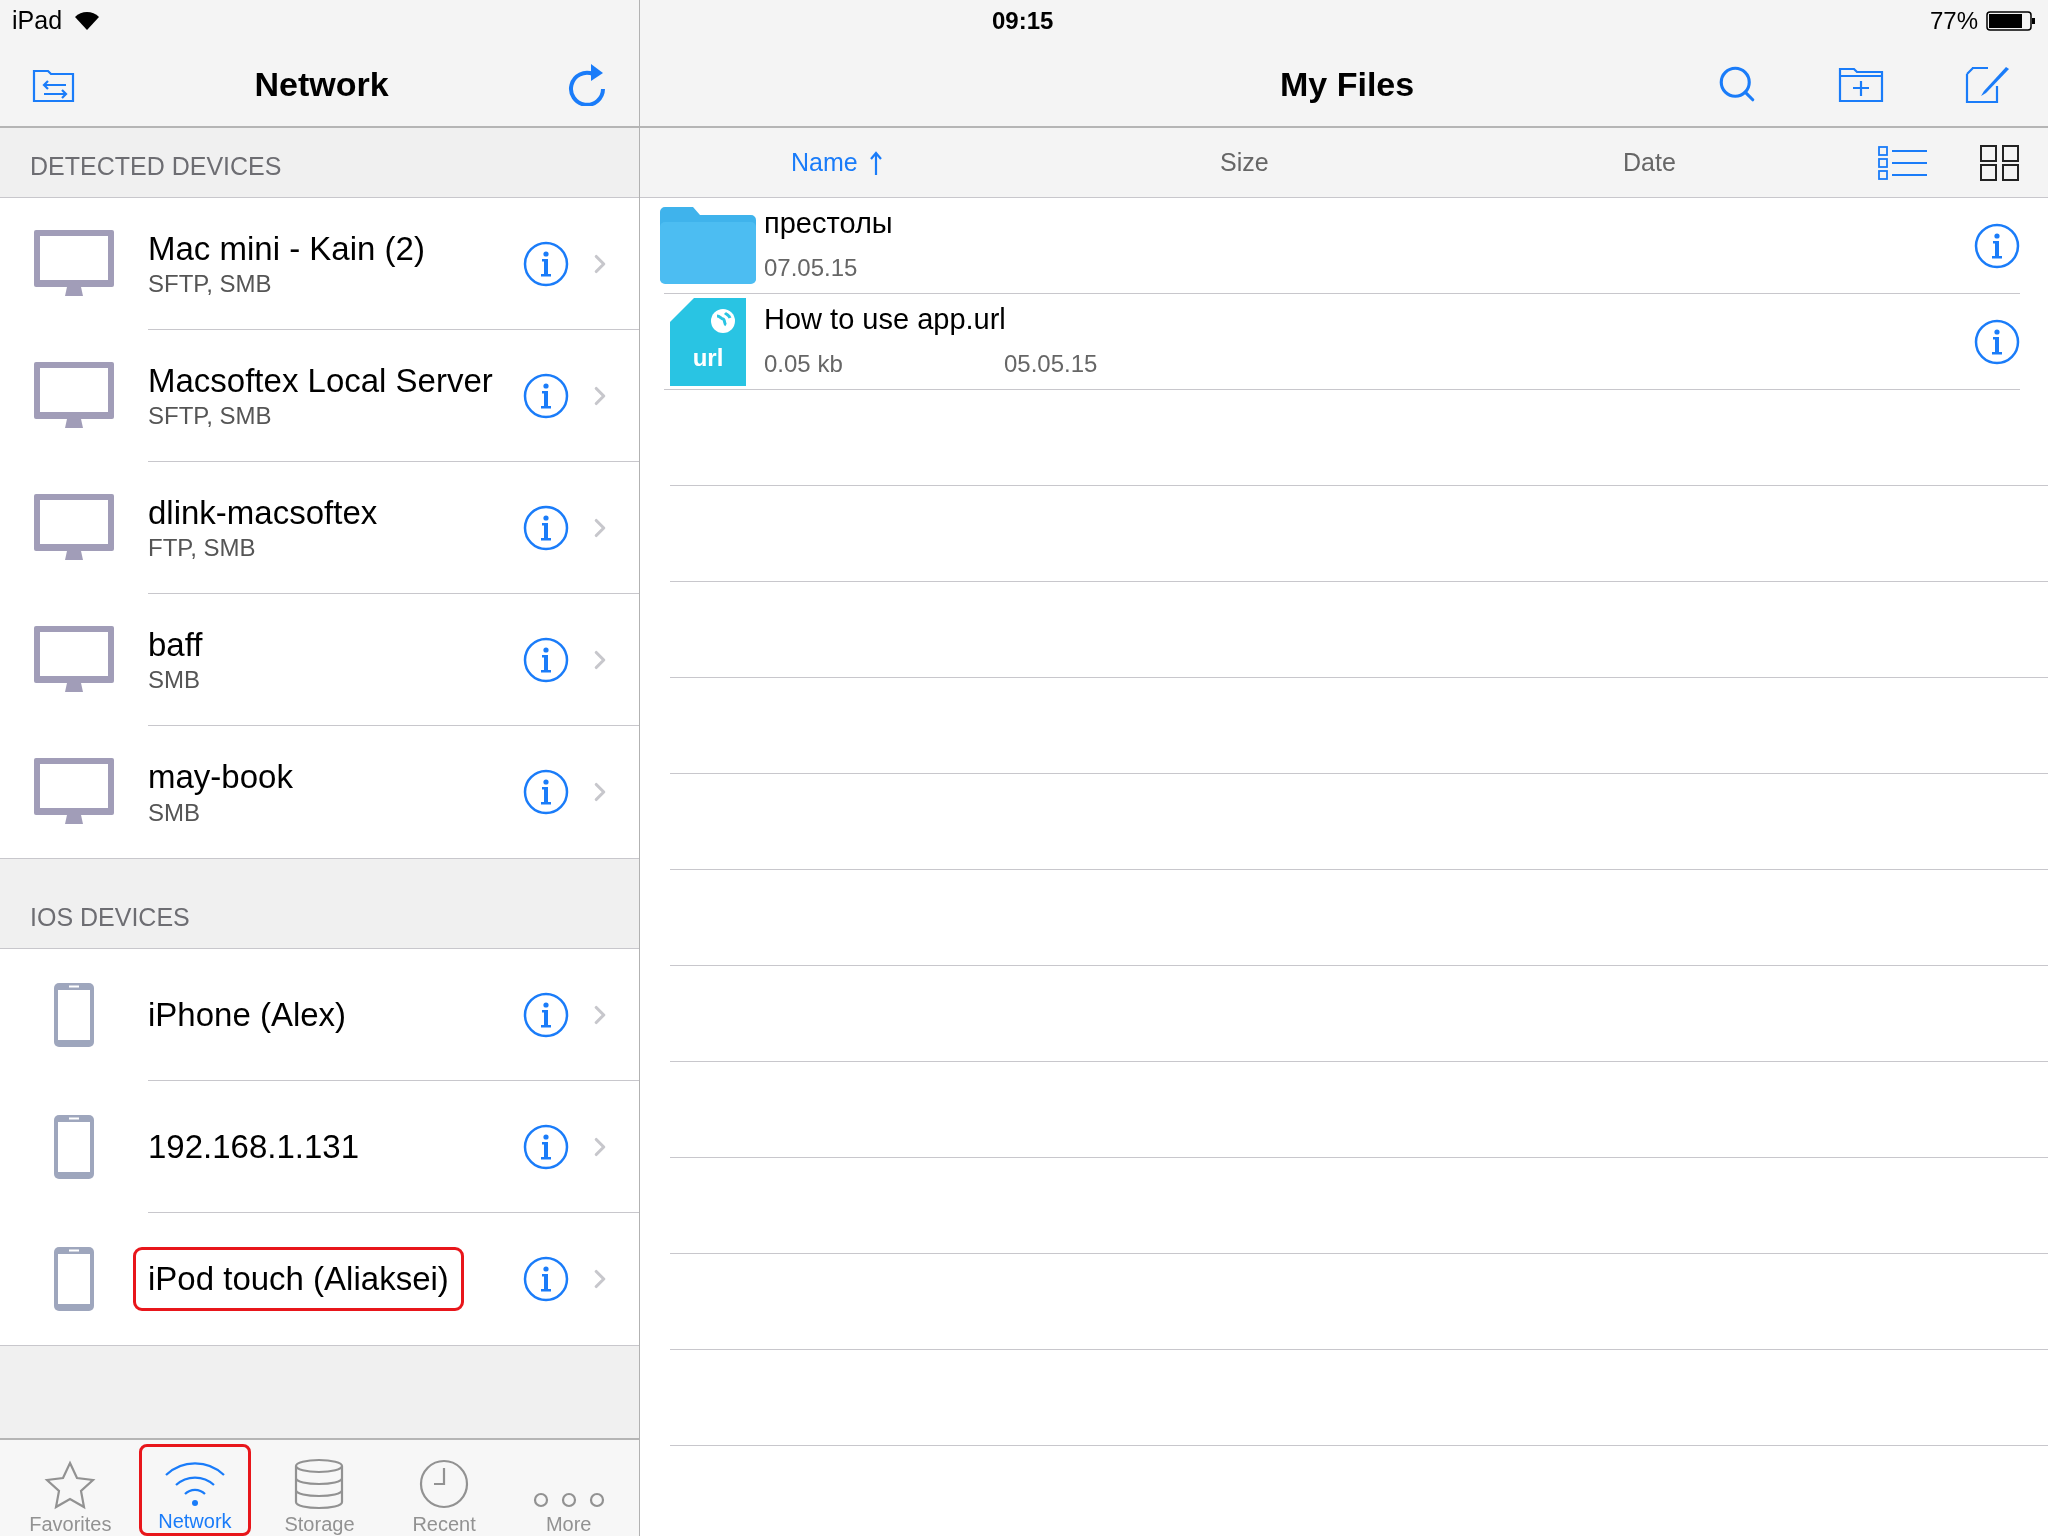  What do you see at coordinates (37, 21) in the screenshot?
I see `device-name: iPad` at bounding box center [37, 21].